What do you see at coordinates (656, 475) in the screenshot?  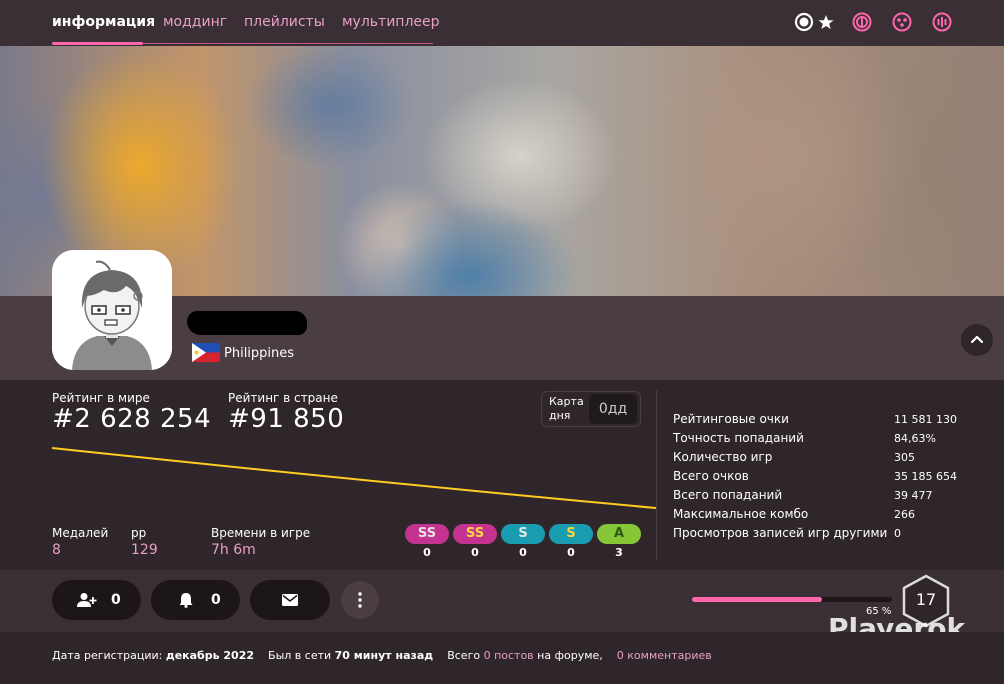 I see `stats-divider` at bounding box center [656, 475].